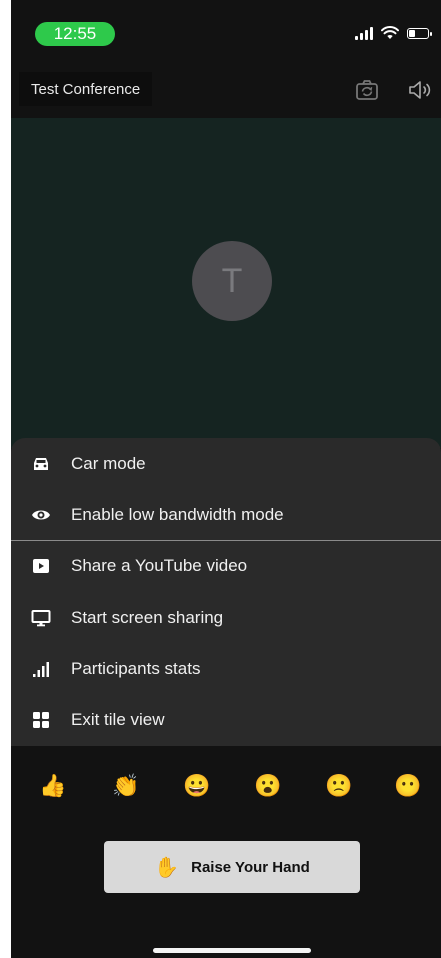 The image size is (441, 958). I want to click on conference-toolbar: Test Conference, so click(226, 94).